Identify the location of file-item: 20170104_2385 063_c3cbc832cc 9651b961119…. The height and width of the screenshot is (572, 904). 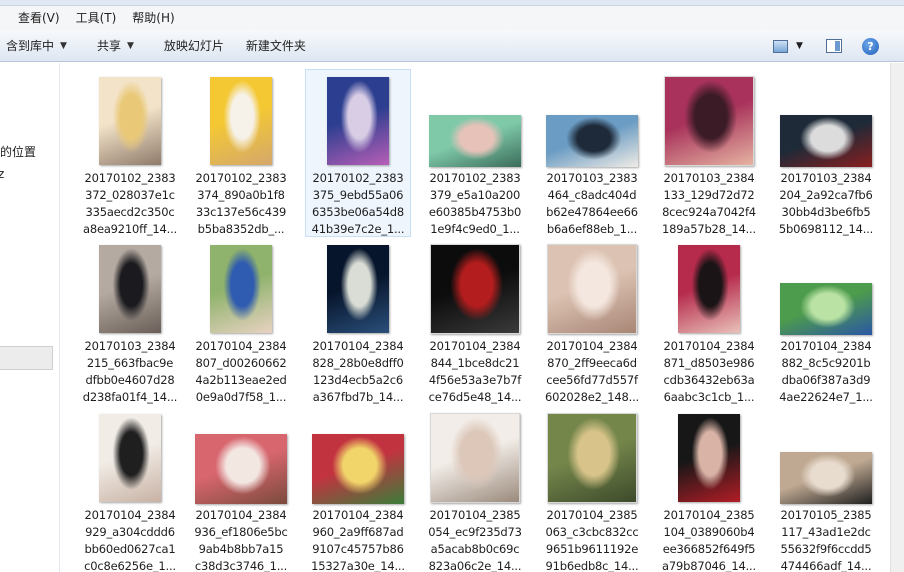
(592, 489).